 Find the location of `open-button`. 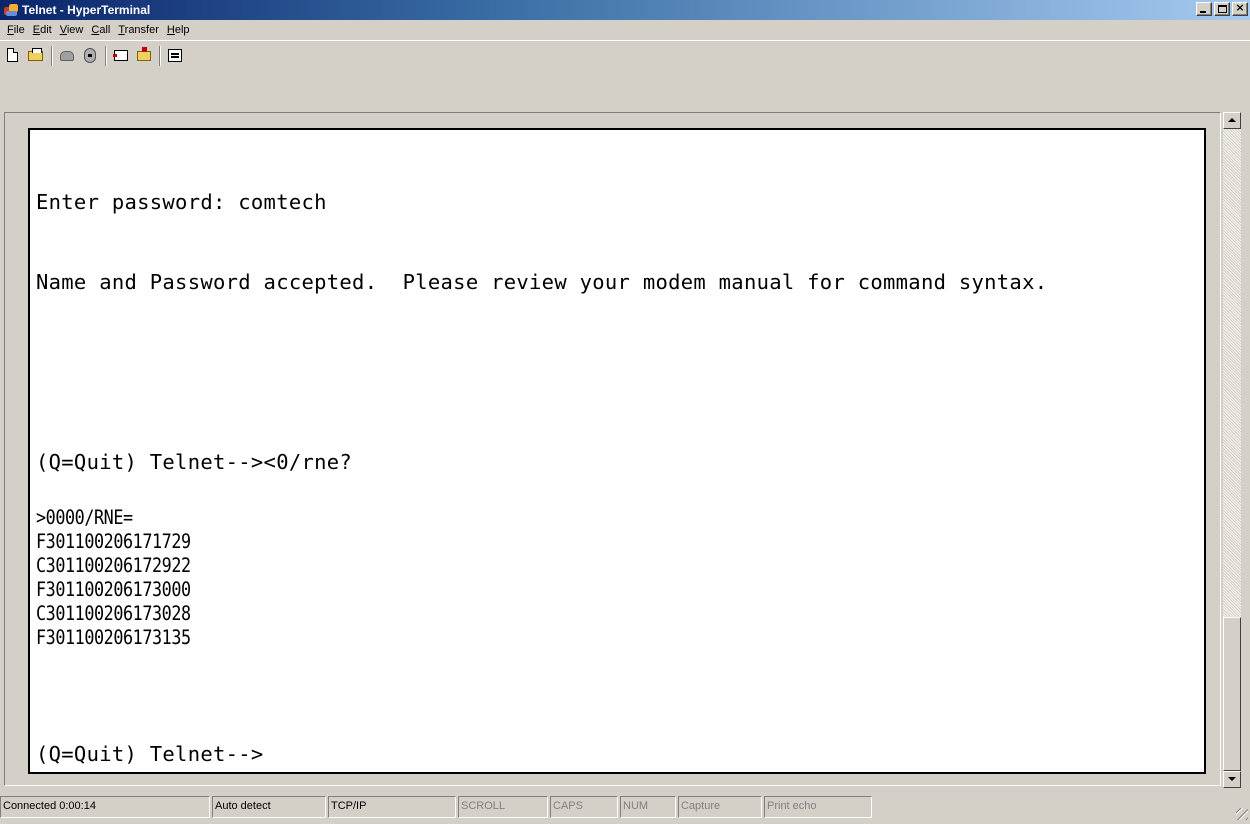

open-button is located at coordinates (36, 56).